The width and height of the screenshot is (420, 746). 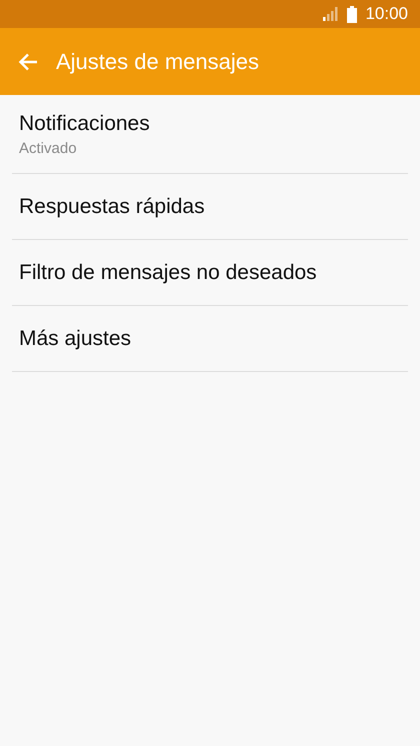 I want to click on item-subtitle: Activado, so click(x=48, y=148).